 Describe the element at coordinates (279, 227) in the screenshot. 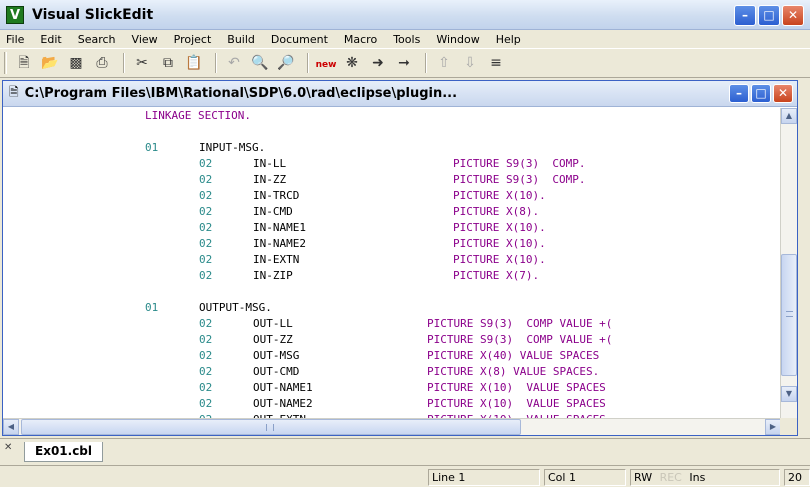

I see `field-name: IN-NAME1` at that location.